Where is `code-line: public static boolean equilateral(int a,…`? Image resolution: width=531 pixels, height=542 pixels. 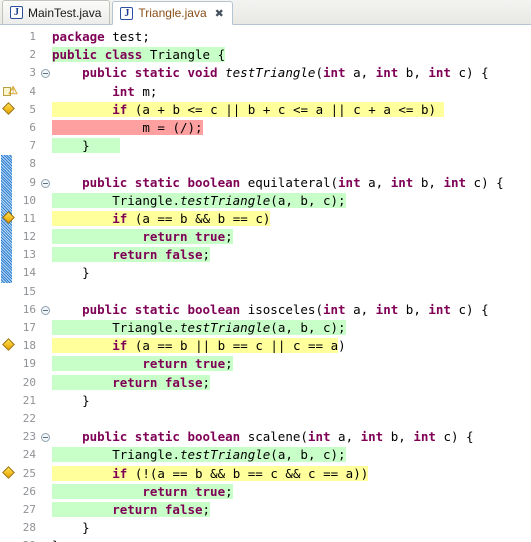
code-line: public static boolean equilateral(int a,… is located at coordinates (284, 183).